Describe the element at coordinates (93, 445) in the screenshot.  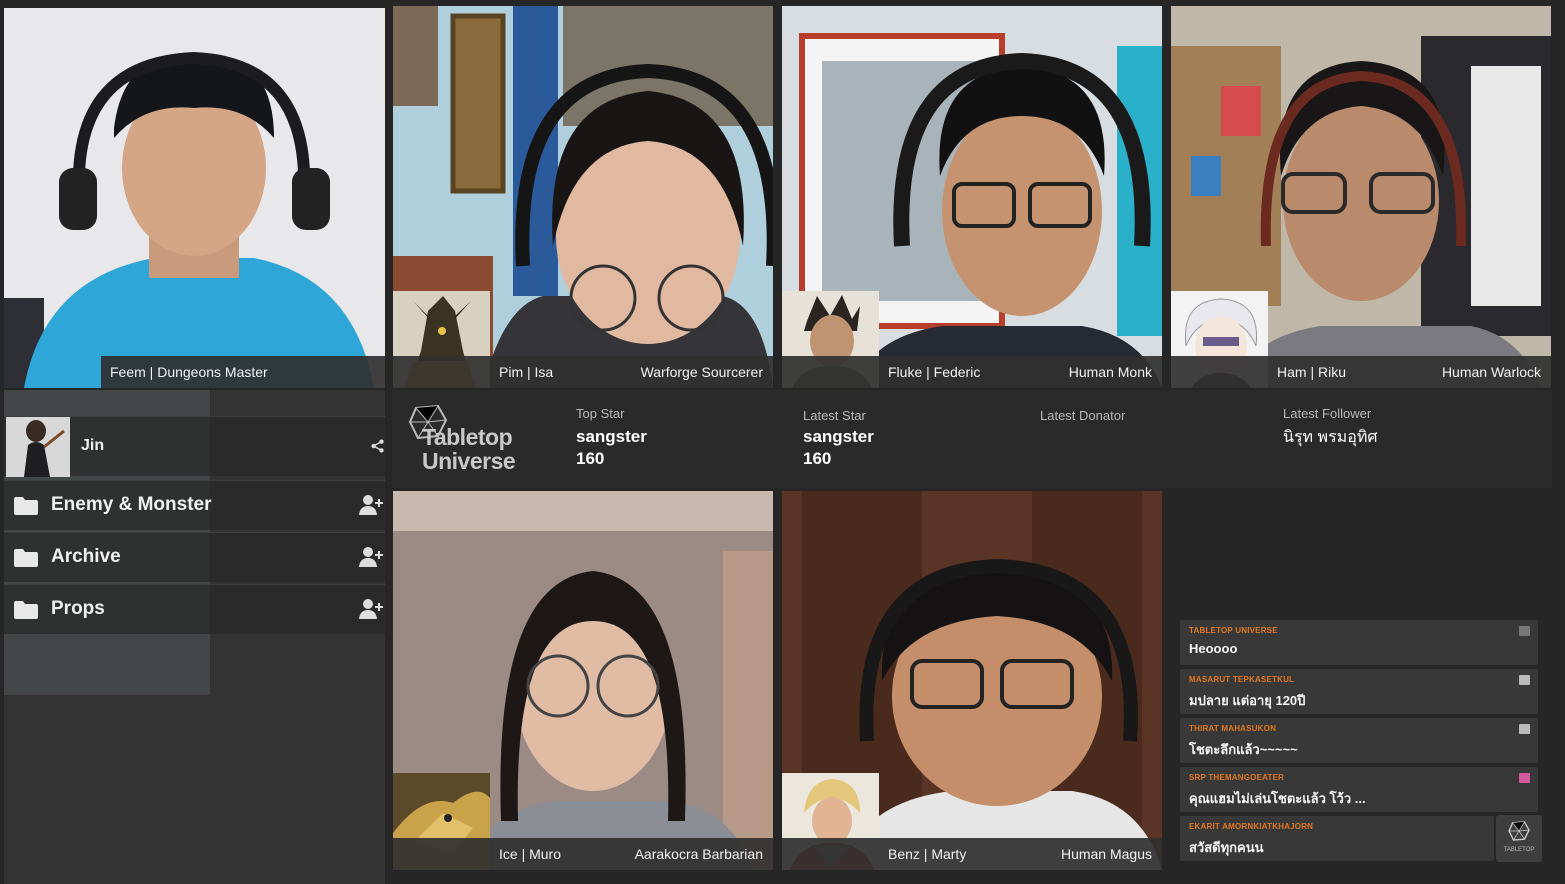
I see `user-name: Jin` at that location.